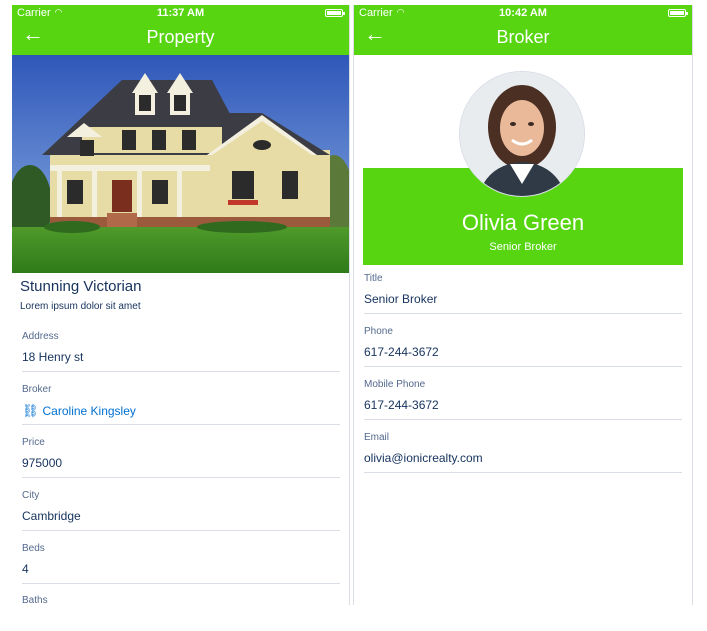 The width and height of the screenshot is (707, 631). What do you see at coordinates (33, 442) in the screenshot?
I see `field-label: Price` at bounding box center [33, 442].